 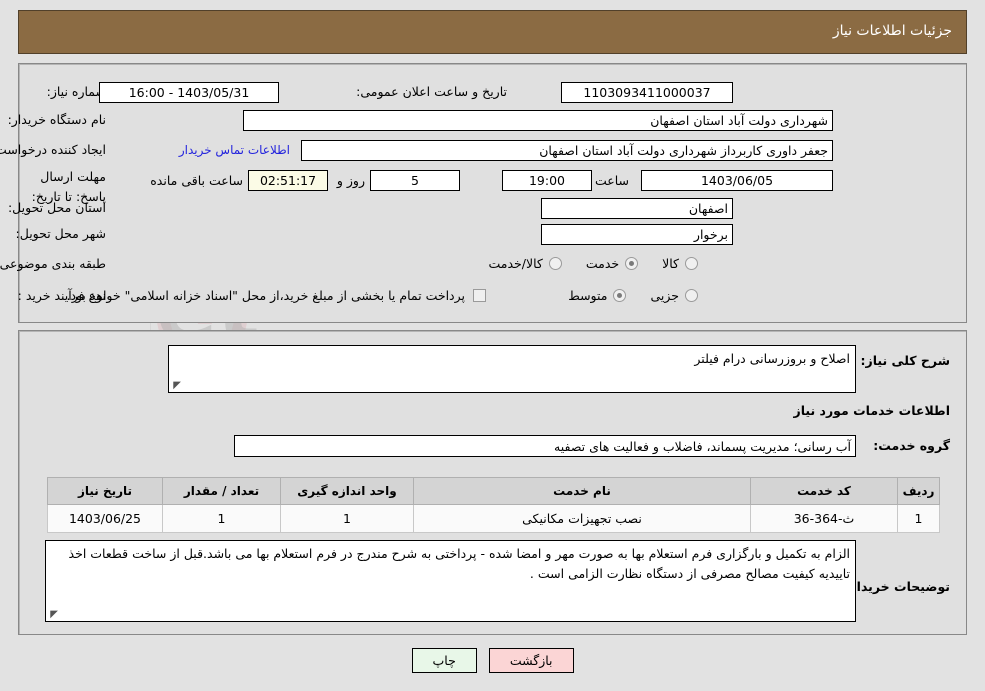 I want to click on buyer-org-value: شهرداری دولت آباد استان اصفهان, so click(x=538, y=120).